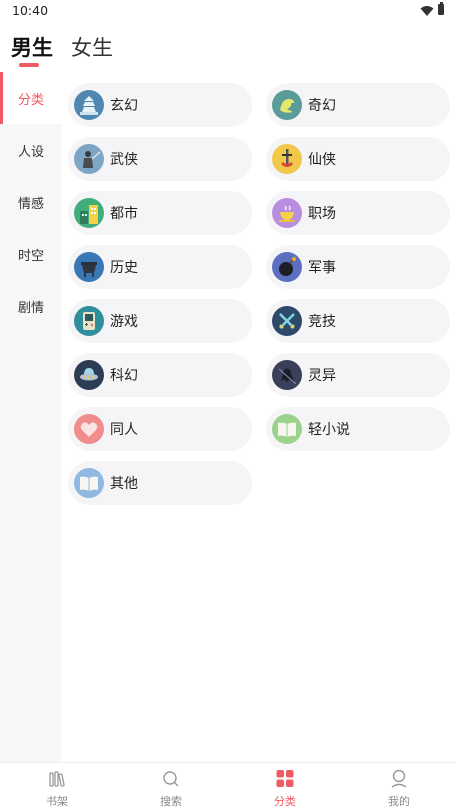 This screenshot has height=811, width=456. I want to click on nav-bookshelf: 书架, so click(57, 787).